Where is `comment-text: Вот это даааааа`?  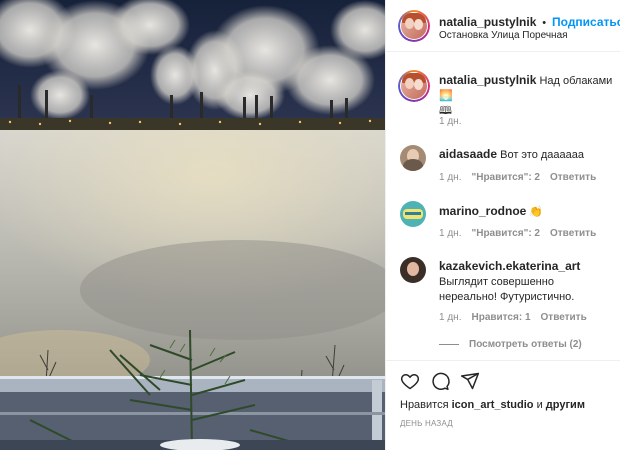
comment-text: Вот это даааааа is located at coordinates (542, 155).